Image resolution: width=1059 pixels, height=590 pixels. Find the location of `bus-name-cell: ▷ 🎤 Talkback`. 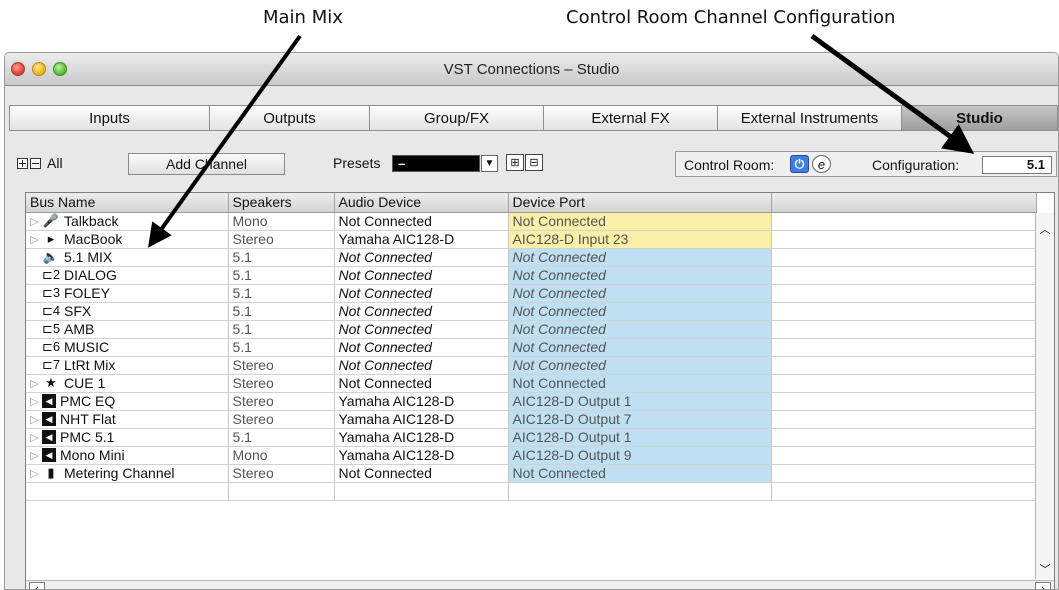

bus-name-cell: ▷ 🎤 Talkback is located at coordinates (127, 221).